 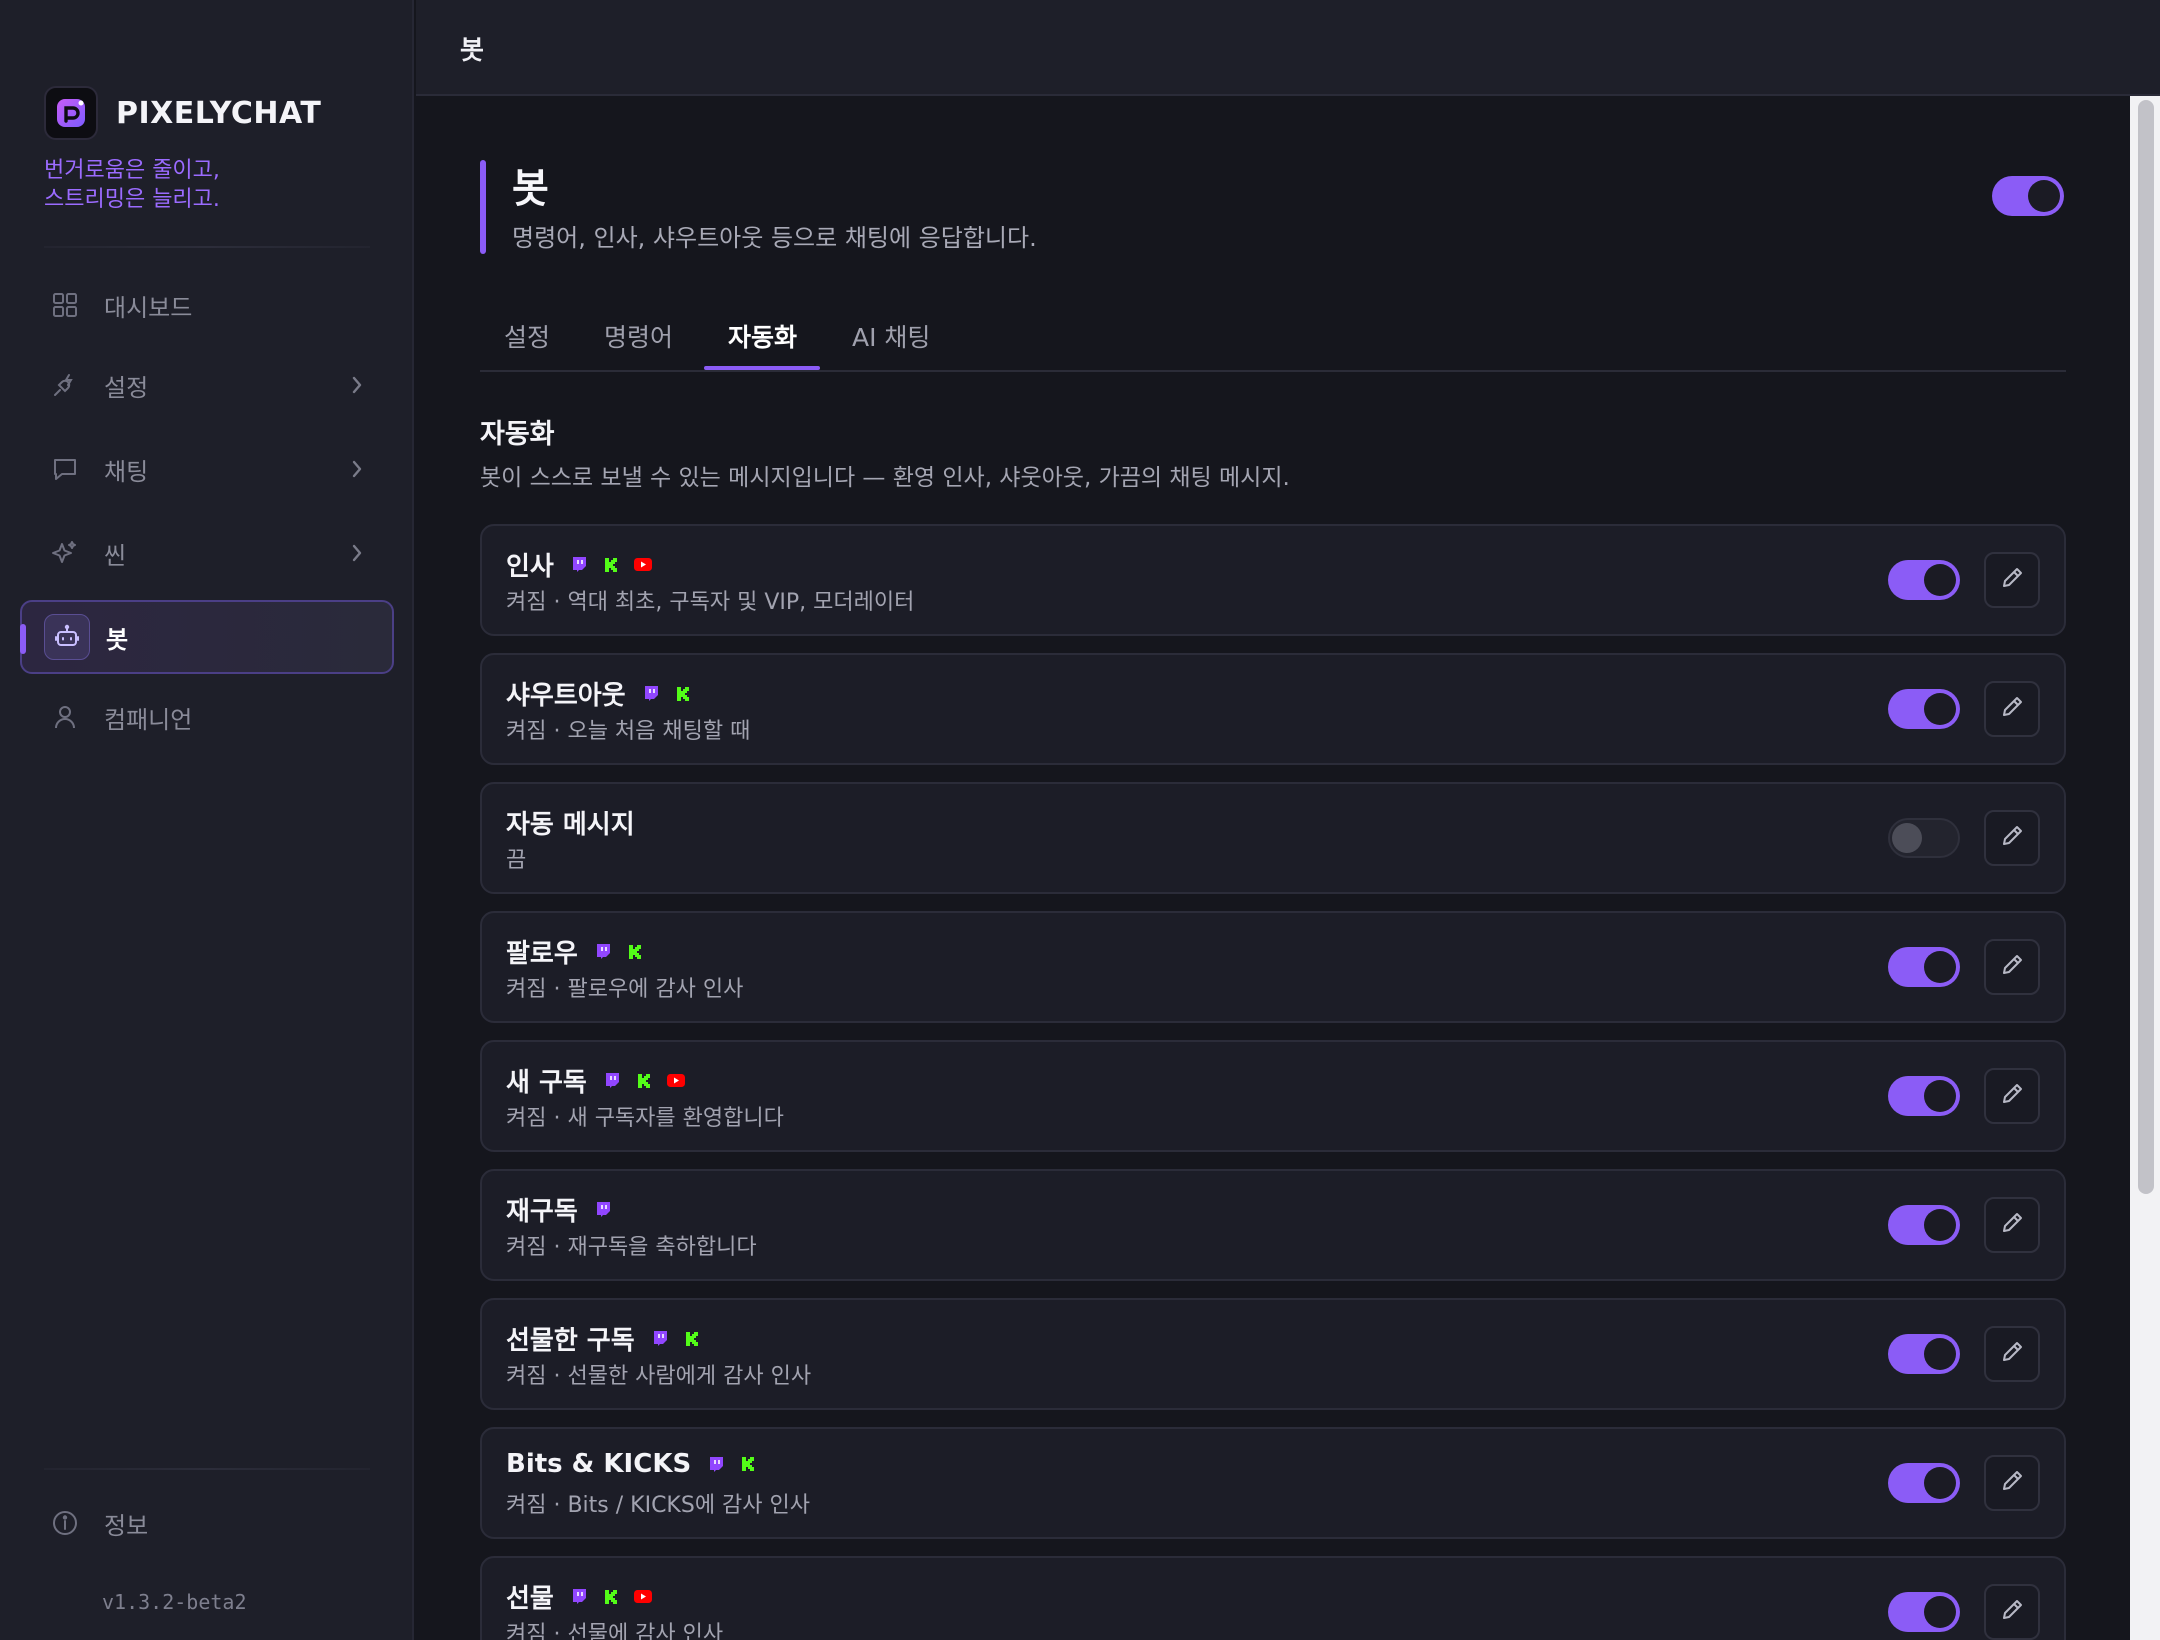 What do you see at coordinates (891, 344) in the screenshot?
I see `tab-ai-chat: AI 채팅` at bounding box center [891, 344].